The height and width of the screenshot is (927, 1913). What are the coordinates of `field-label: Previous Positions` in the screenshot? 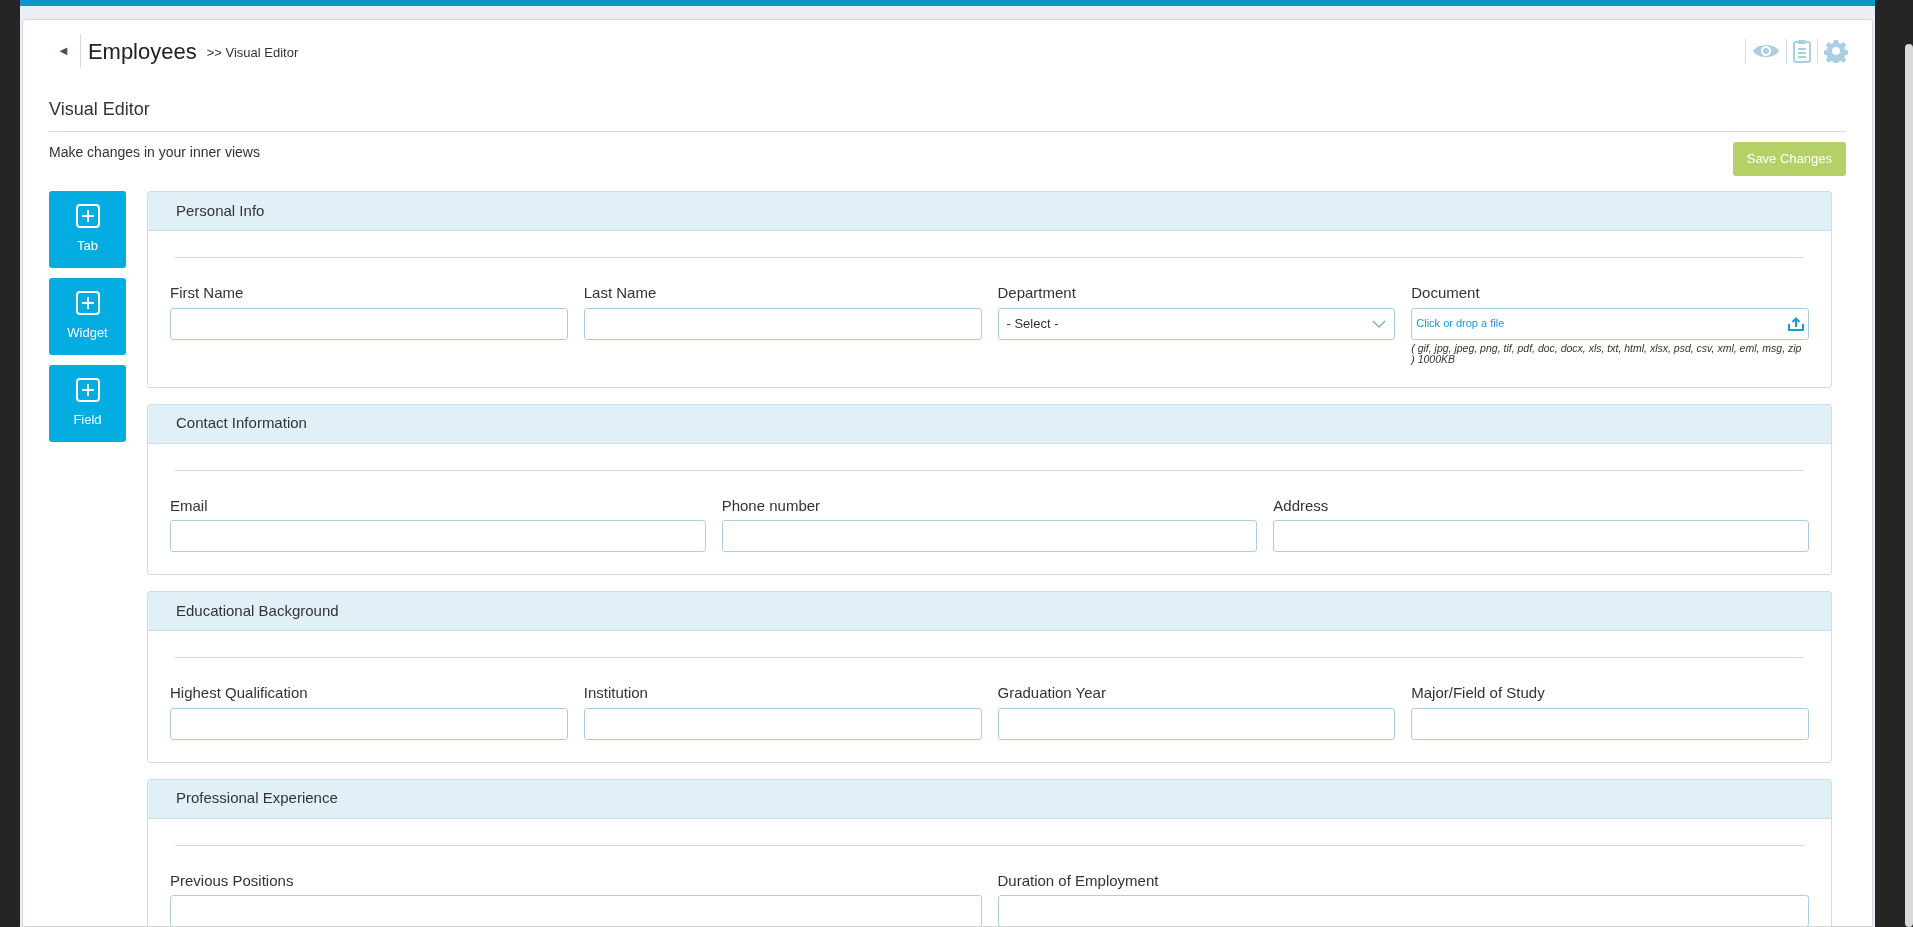 It's located at (232, 880).